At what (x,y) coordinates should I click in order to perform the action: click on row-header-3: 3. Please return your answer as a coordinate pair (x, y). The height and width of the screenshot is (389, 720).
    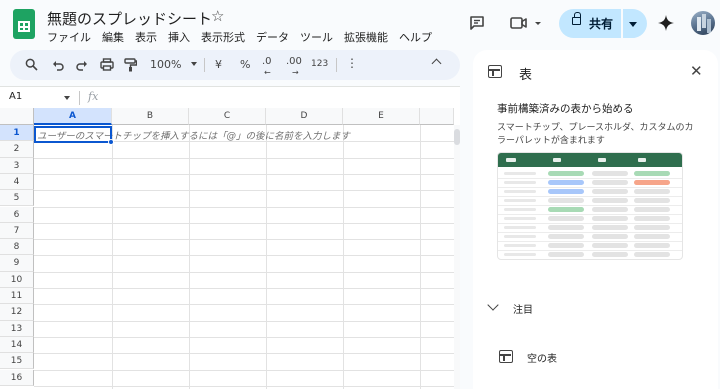
    Looking at the image, I should click on (17, 165).